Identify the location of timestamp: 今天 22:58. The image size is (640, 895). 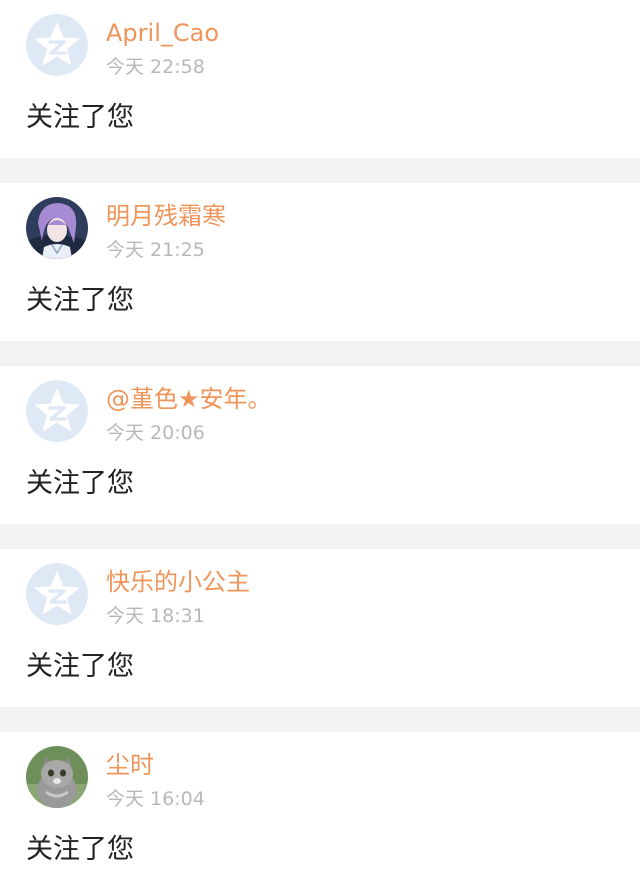
(155, 67).